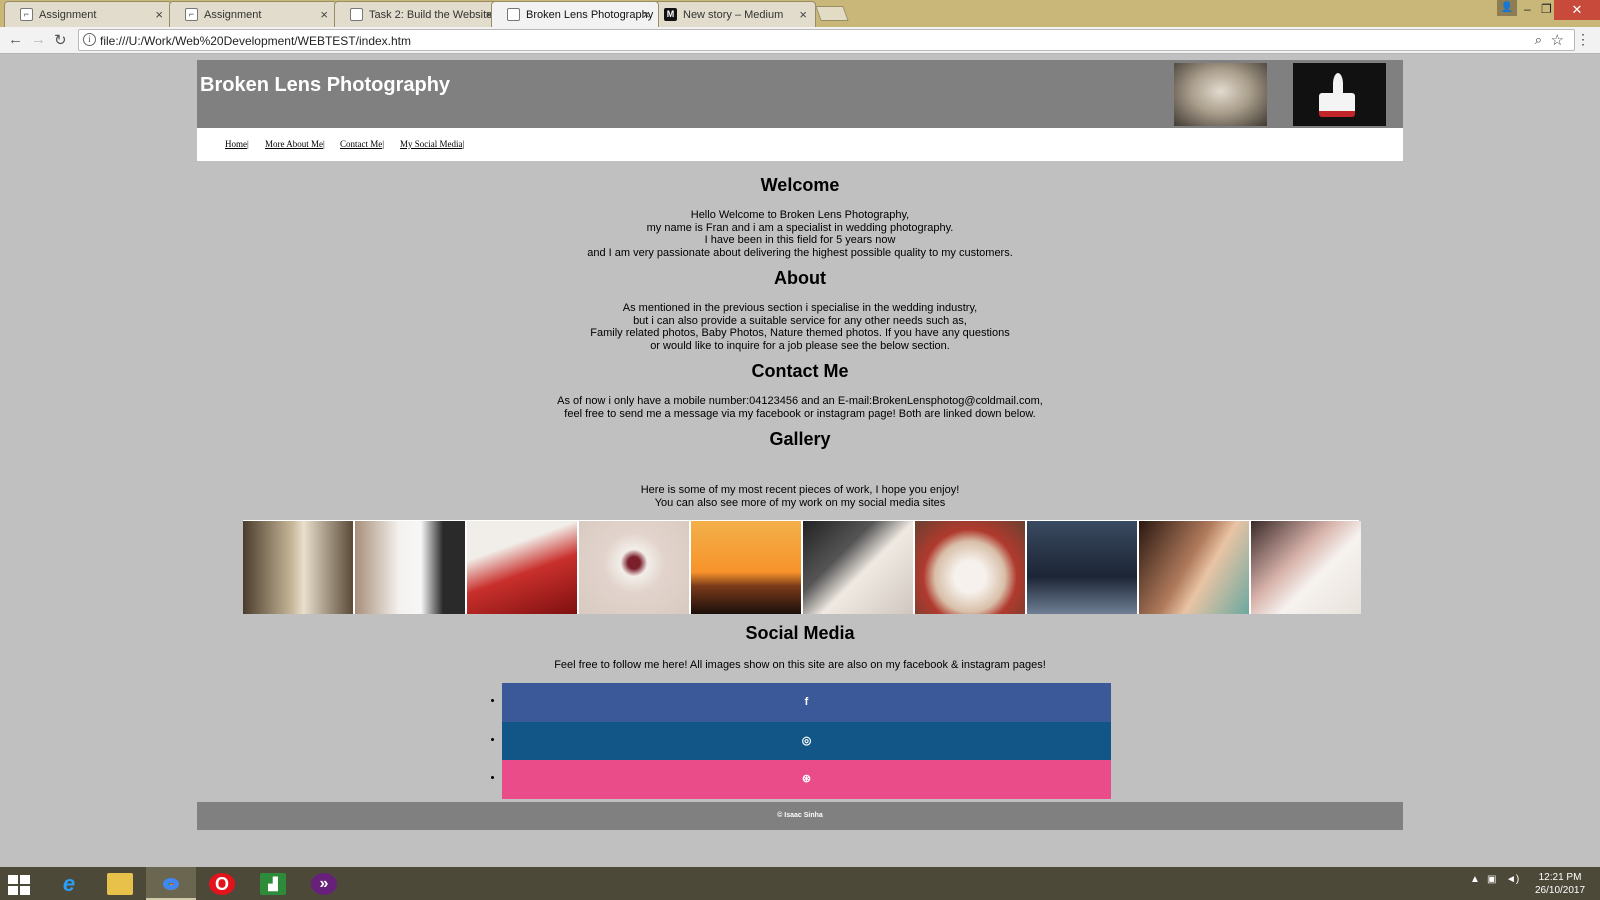 This screenshot has height=900, width=1600. What do you see at coordinates (800, 633) in the screenshot?
I see `social-heading: Social Media` at bounding box center [800, 633].